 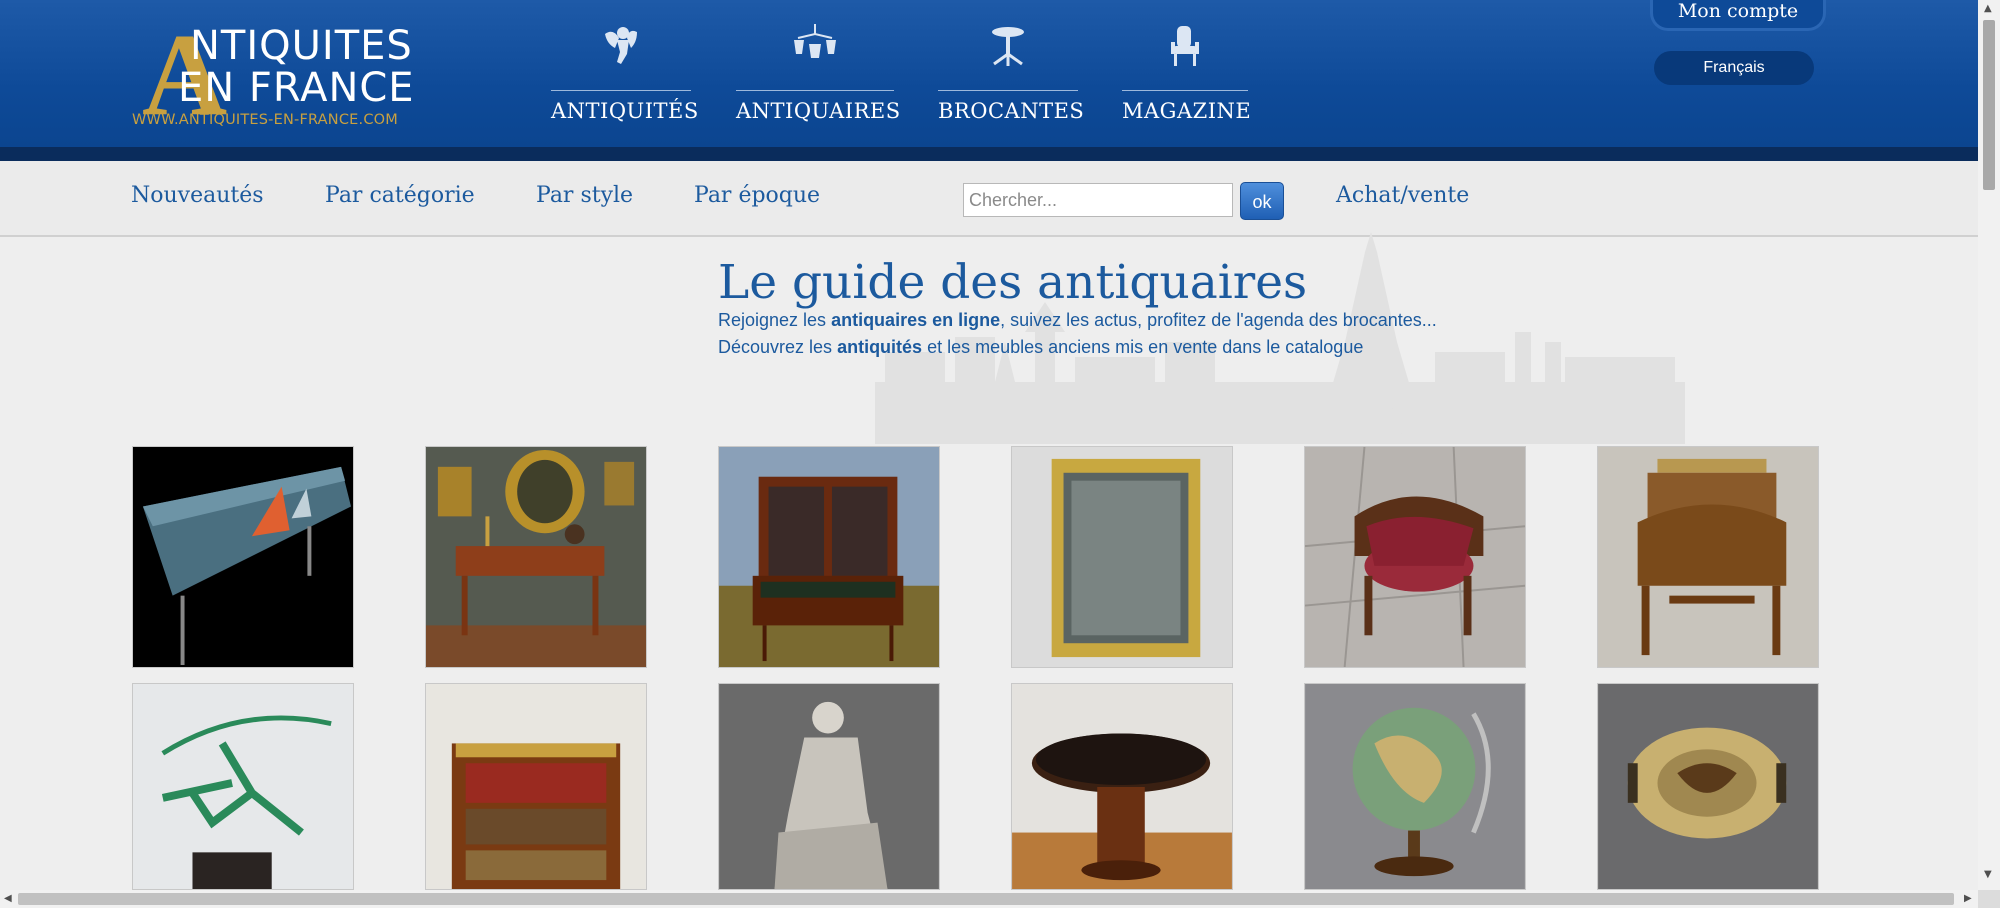 What do you see at coordinates (1186, 73) in the screenshot?
I see `main-nav-magazine: MAGAZINE` at bounding box center [1186, 73].